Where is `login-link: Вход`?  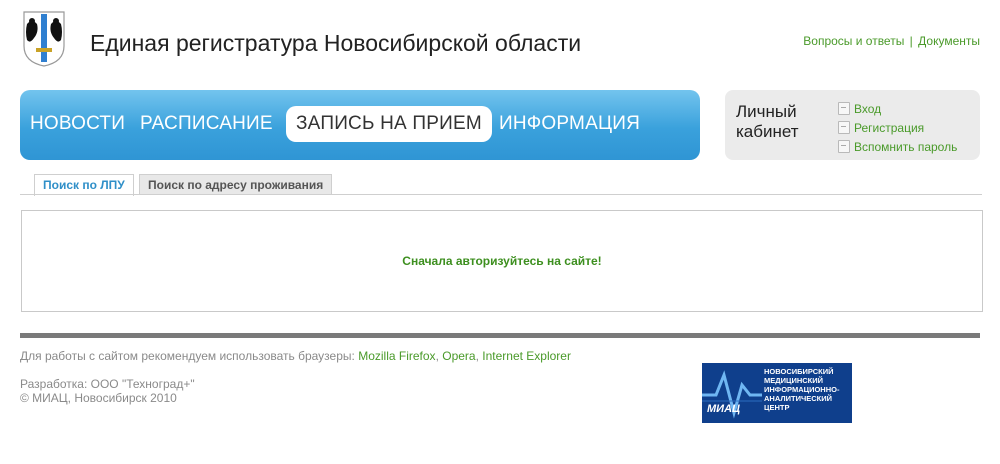 login-link: Вход is located at coordinates (897, 109).